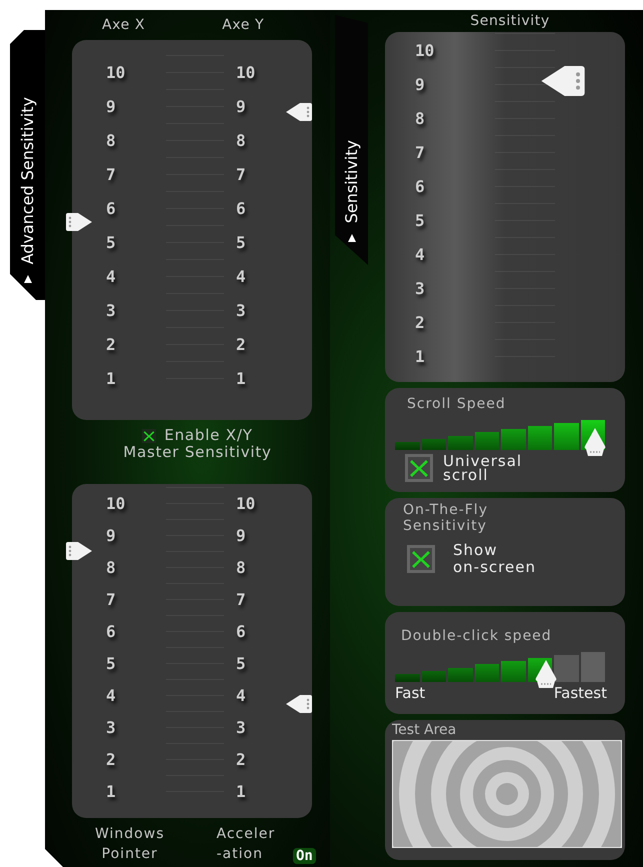 The image size is (643, 867). What do you see at coordinates (580, 693) in the screenshot?
I see `scale-label: Fastest` at bounding box center [580, 693].